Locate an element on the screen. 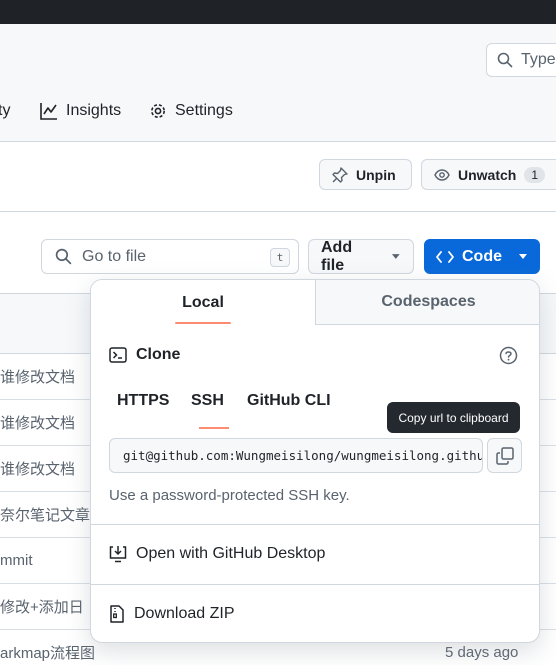 Image resolution: width=556 pixels, height=665 pixels. go-to-file-input: Go to file t is located at coordinates (170, 256).